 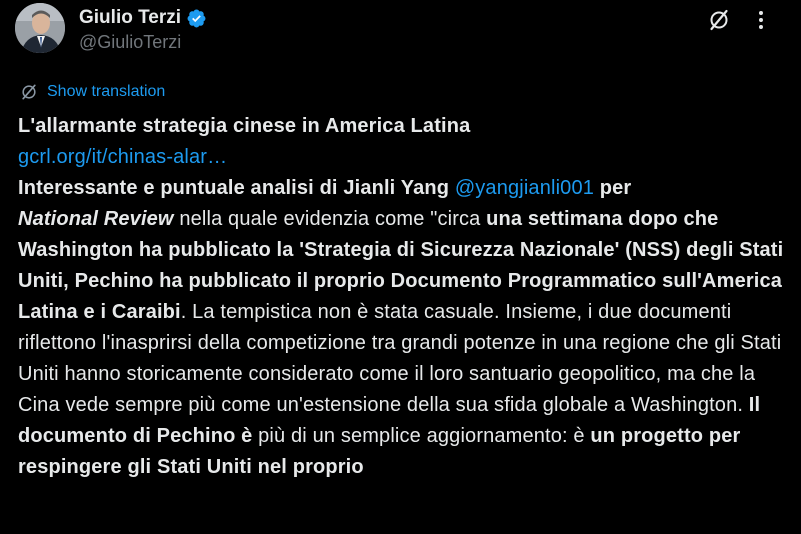 I want to click on tweet-body-1: nella quale evidenzia come "circa, so click(x=330, y=219).